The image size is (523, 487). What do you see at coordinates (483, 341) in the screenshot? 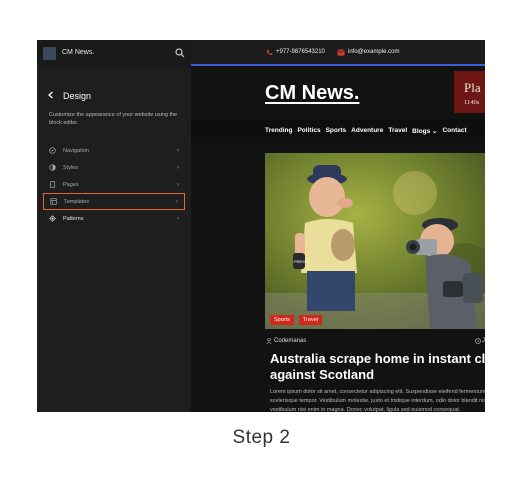
I see `post-date: J` at bounding box center [483, 341].